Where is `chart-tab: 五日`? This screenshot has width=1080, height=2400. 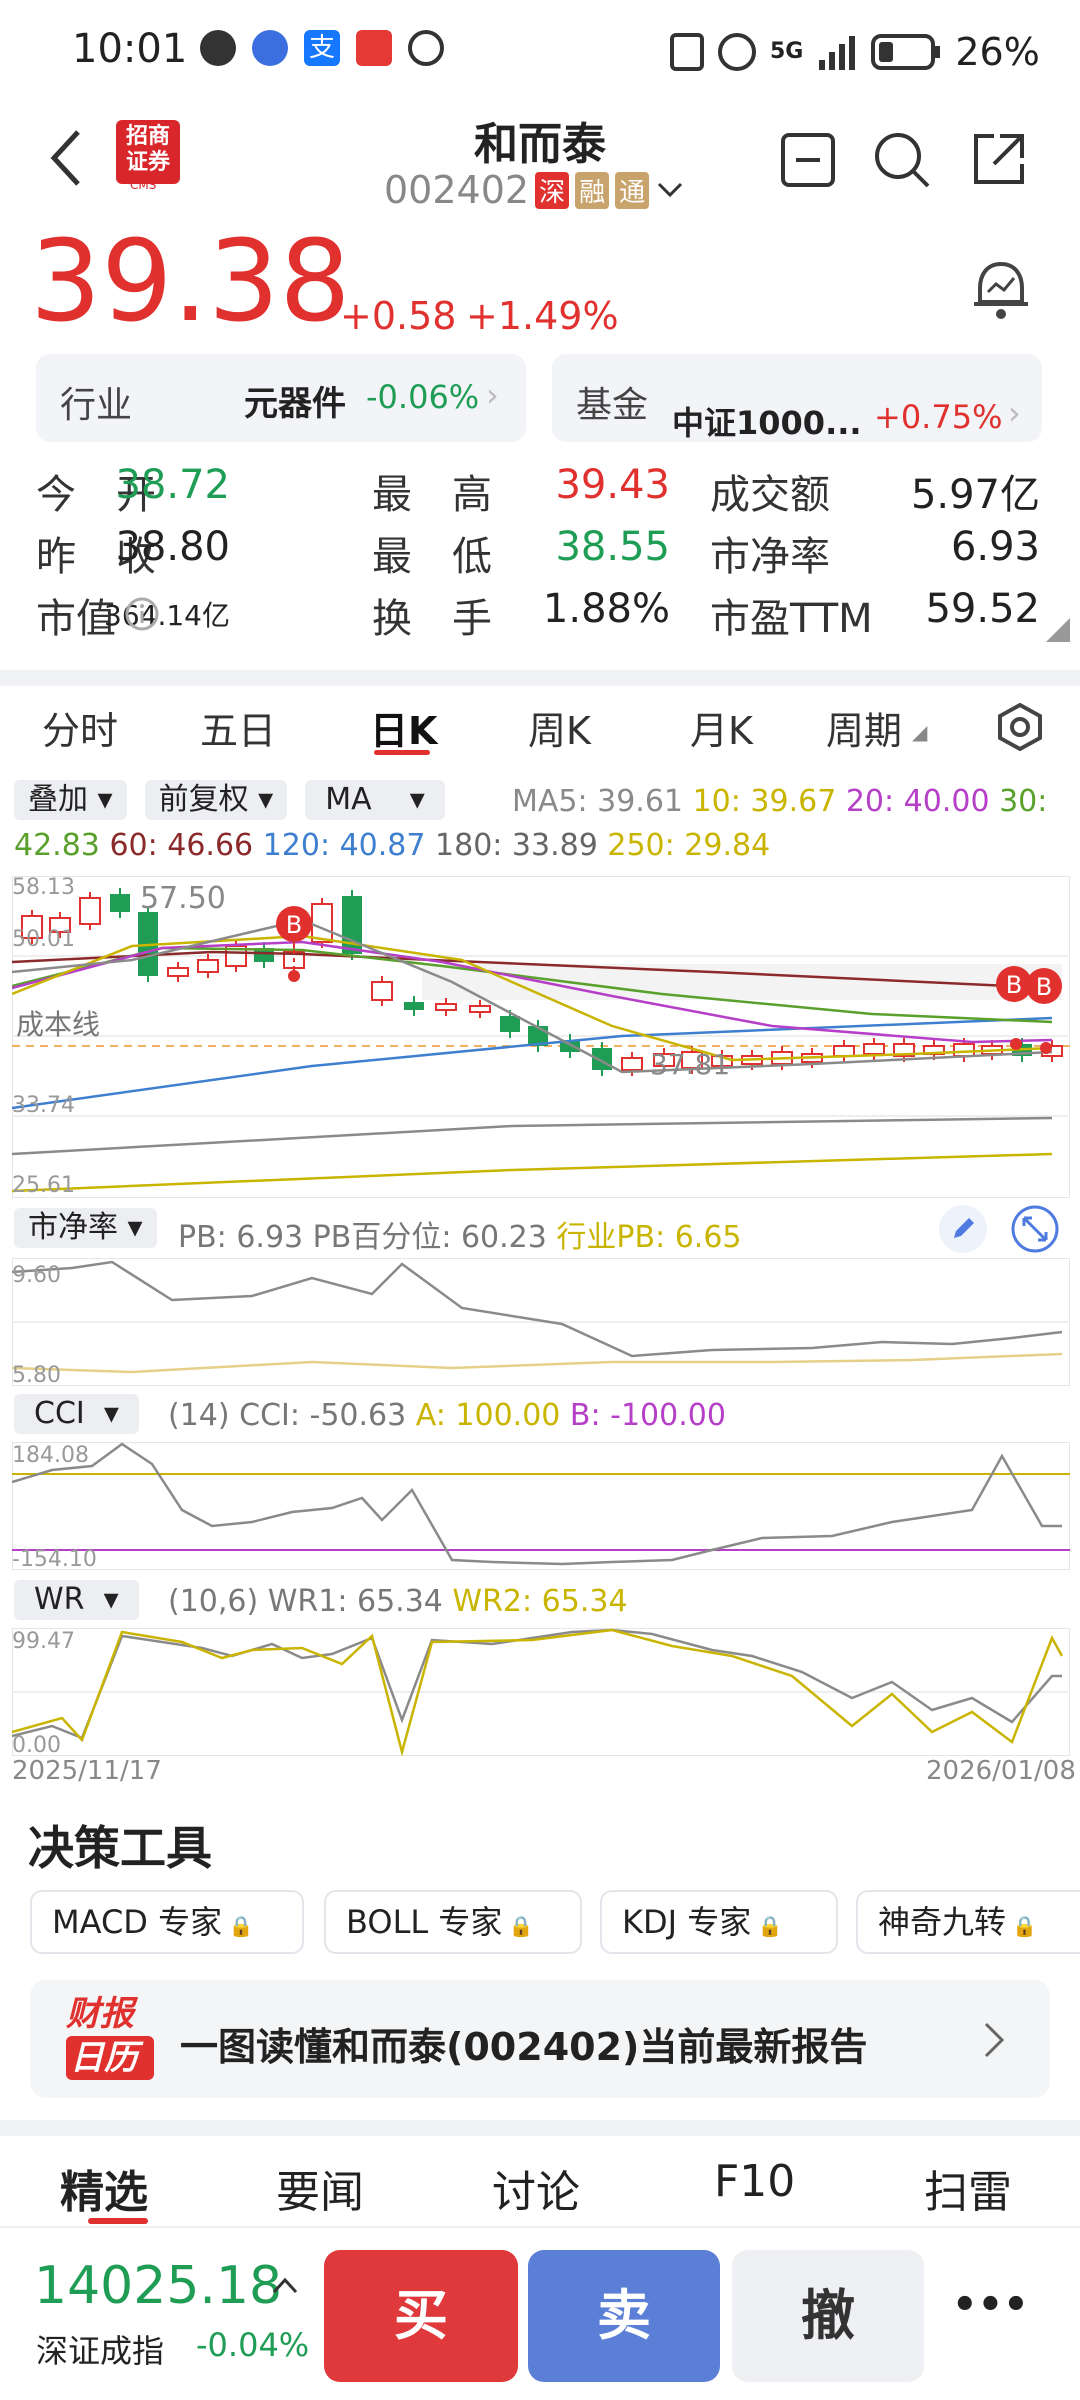 chart-tab: 五日 is located at coordinates (238, 727).